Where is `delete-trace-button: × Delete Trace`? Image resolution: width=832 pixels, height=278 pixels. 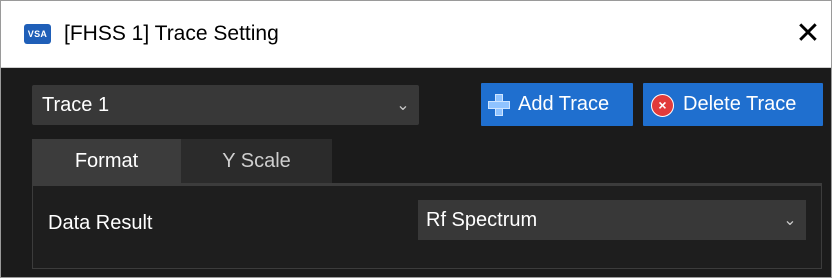
delete-trace-button: × Delete Trace is located at coordinates (733, 104).